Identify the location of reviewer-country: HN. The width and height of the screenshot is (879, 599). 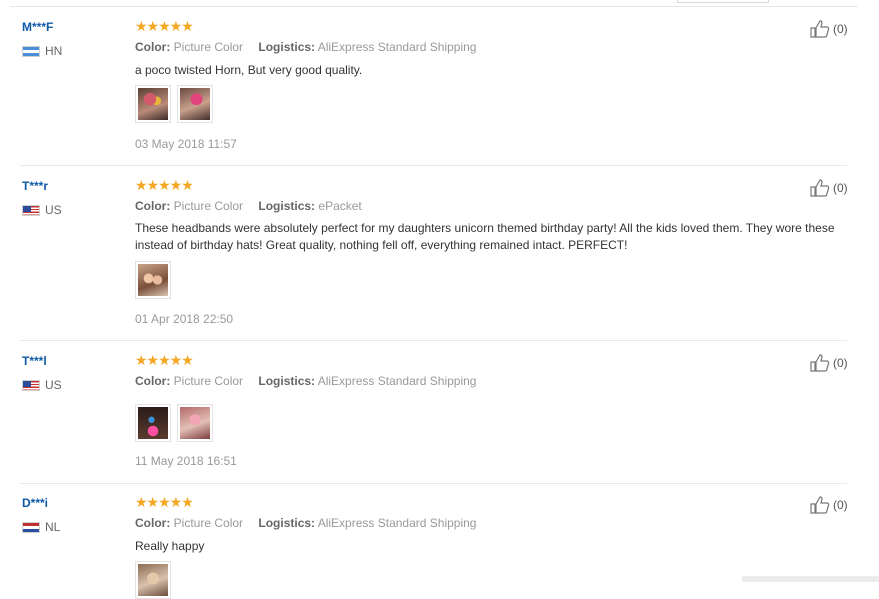
(42, 51).